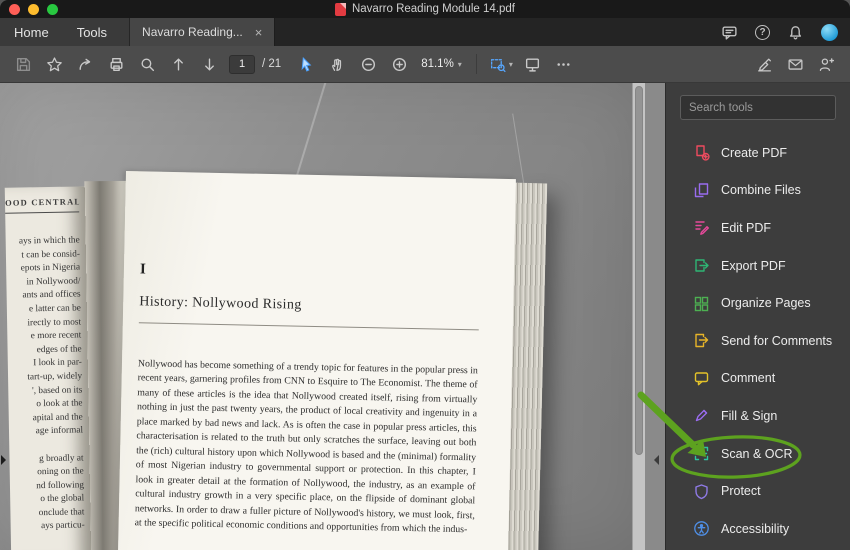 The height and width of the screenshot is (550, 850). Describe the element at coordinates (748, 378) in the screenshot. I see `sidebar-item-label: Comment` at that location.